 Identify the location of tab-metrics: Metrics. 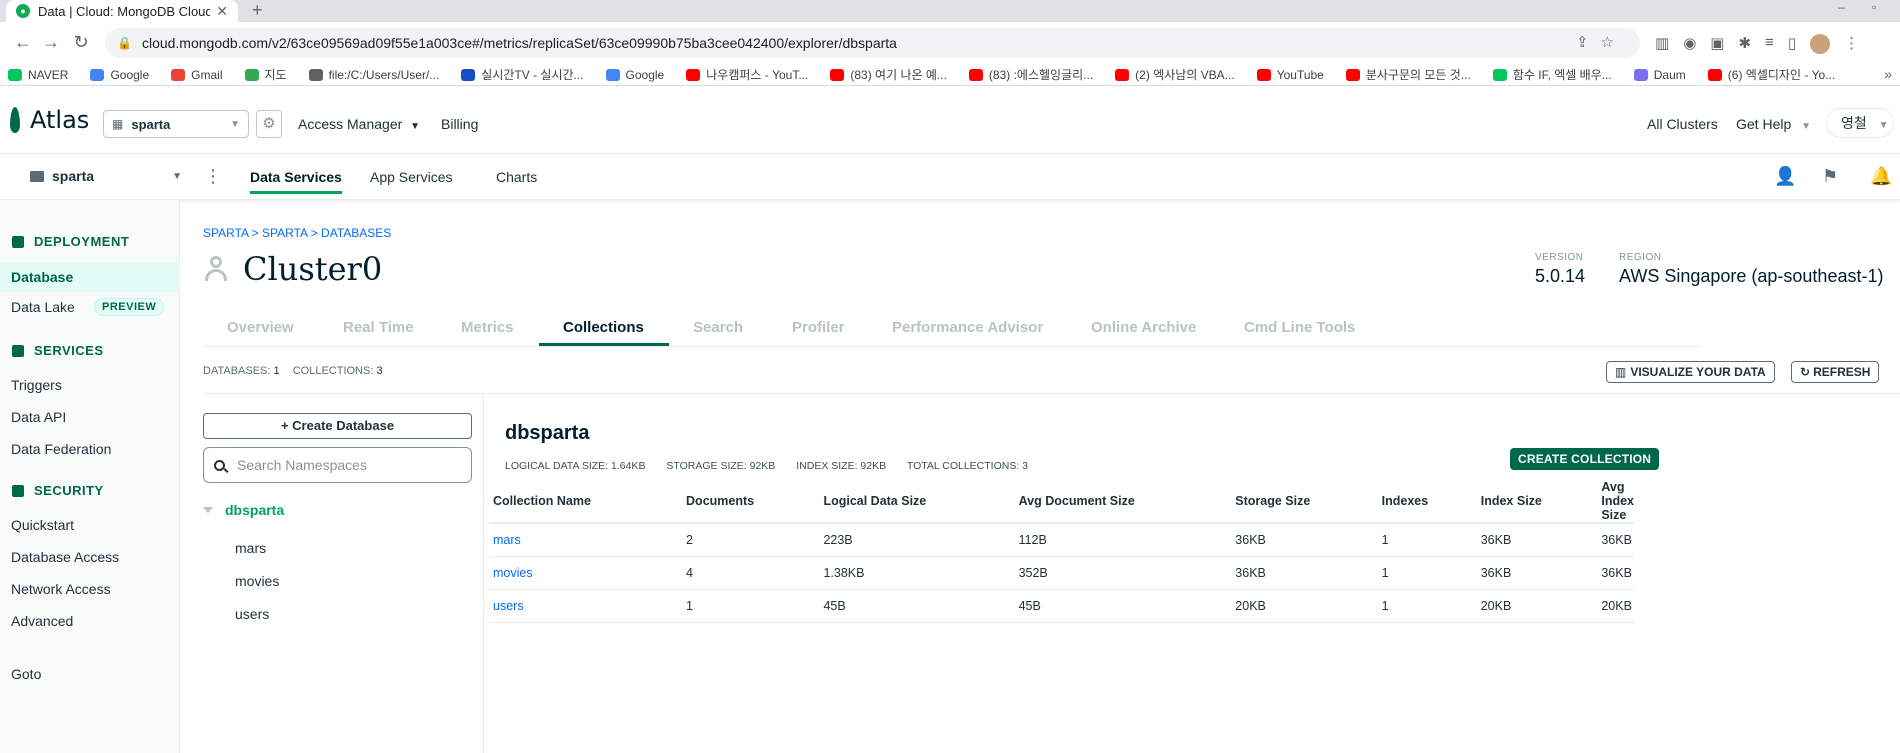
(487, 327).